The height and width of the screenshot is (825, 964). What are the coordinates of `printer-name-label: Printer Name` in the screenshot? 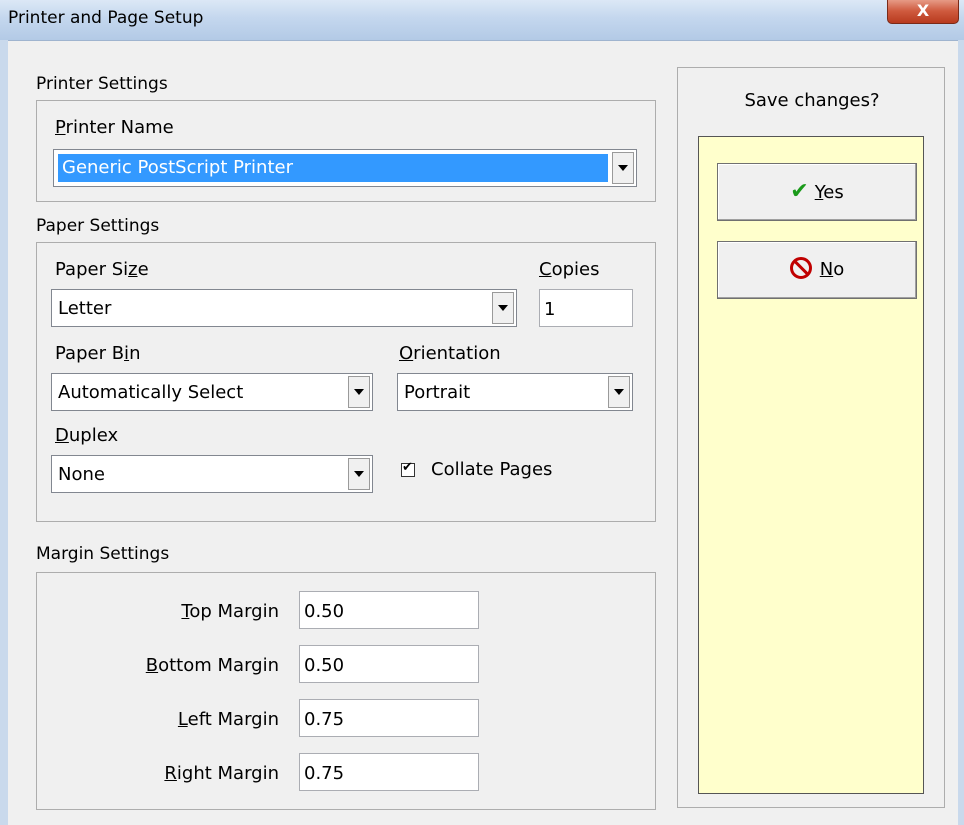 It's located at (114, 127).